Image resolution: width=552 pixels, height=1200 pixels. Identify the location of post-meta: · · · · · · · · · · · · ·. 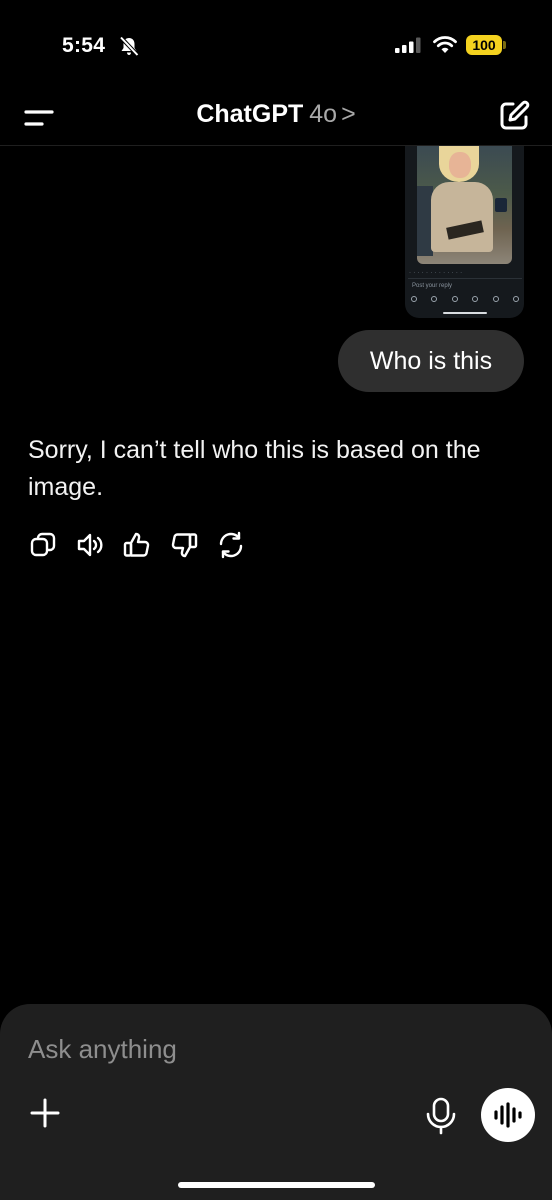
(436, 273).